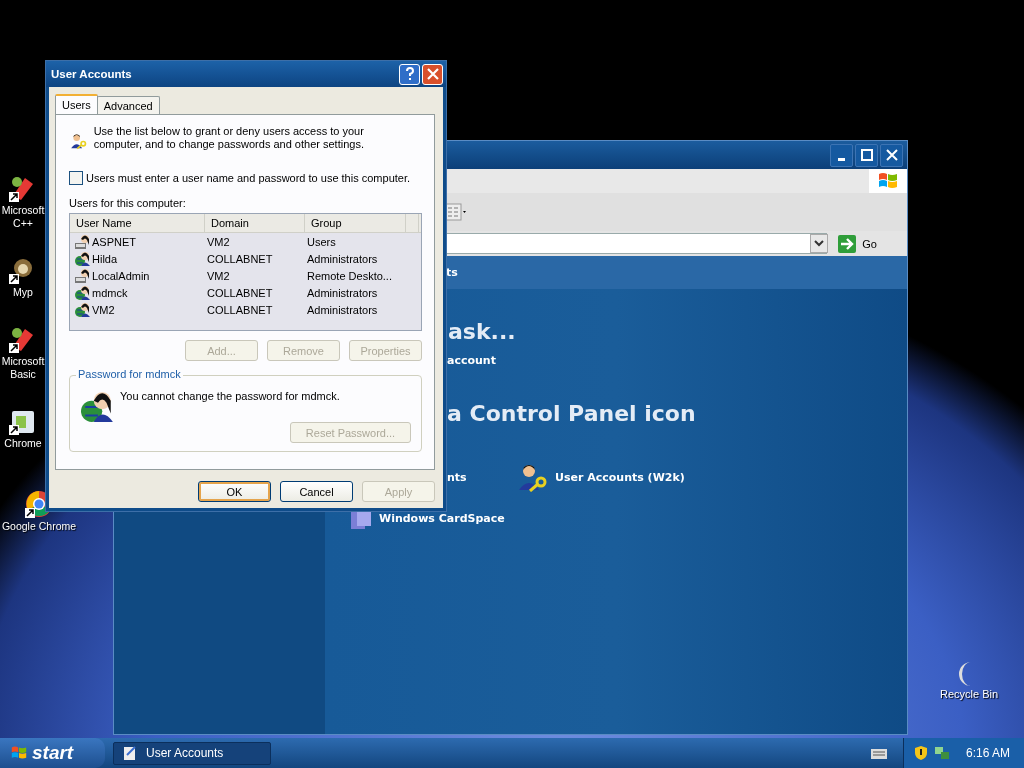  I want to click on go-button: Go, so click(854, 243).